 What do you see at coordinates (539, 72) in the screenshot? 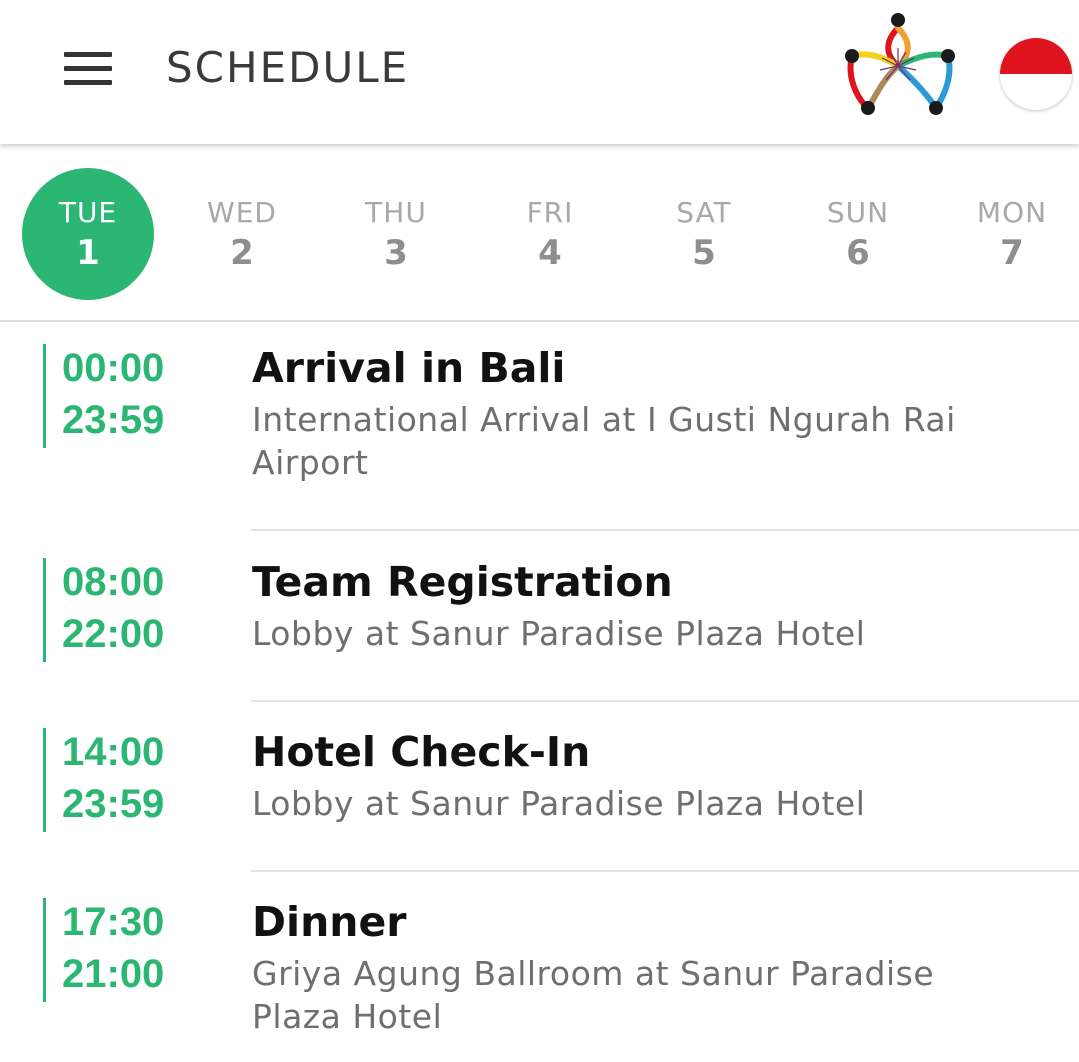
I see `app-bar: SCHEDULE` at bounding box center [539, 72].